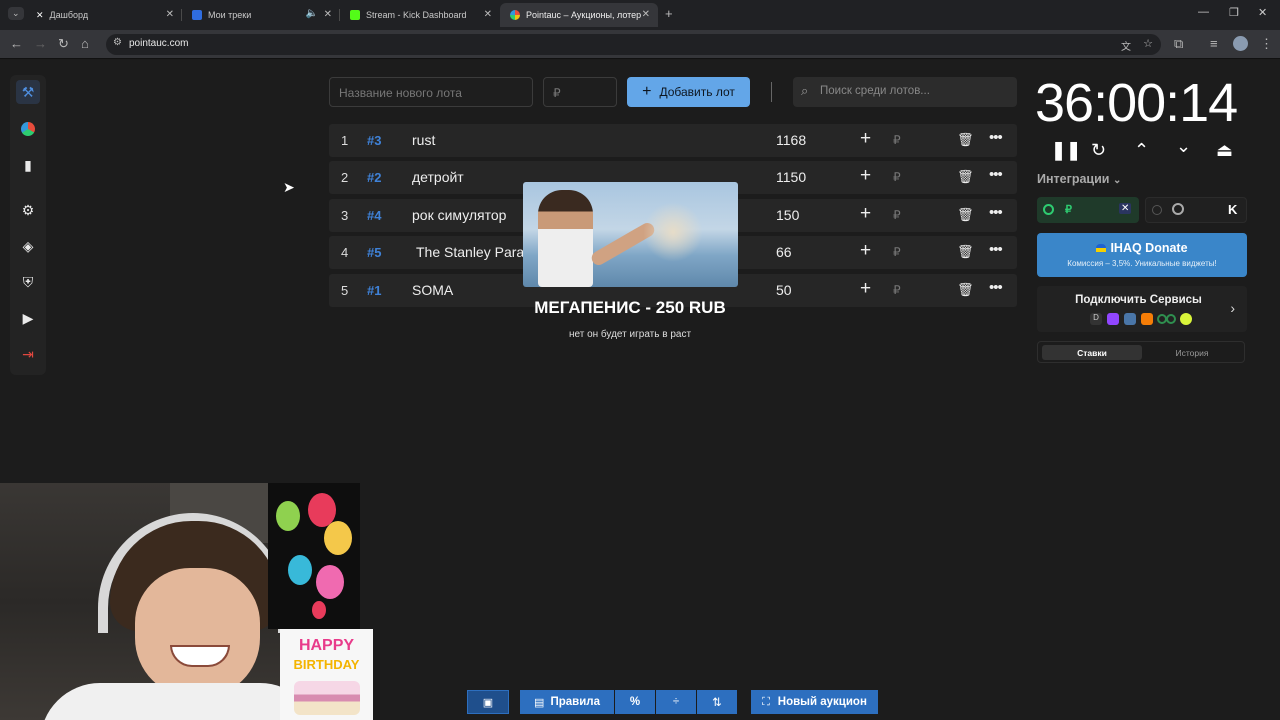 The image size is (1280, 720). What do you see at coordinates (85, 43) in the screenshot?
I see `home-icon: ⌂` at bounding box center [85, 43].